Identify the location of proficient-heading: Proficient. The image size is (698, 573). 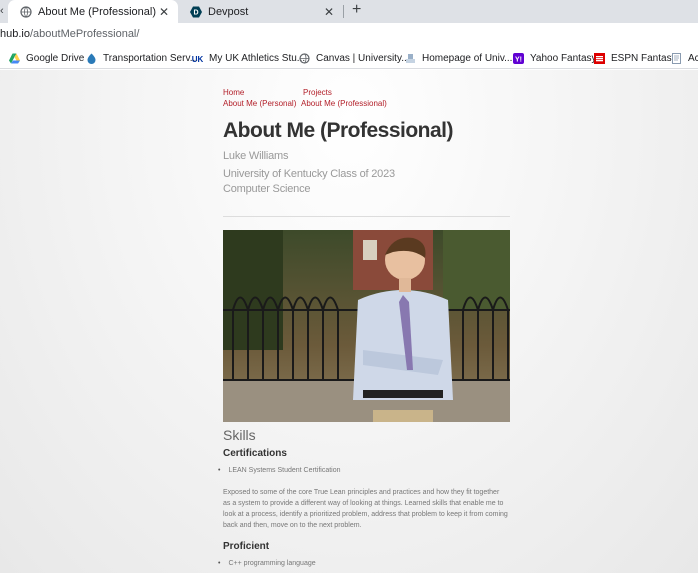
(246, 546).